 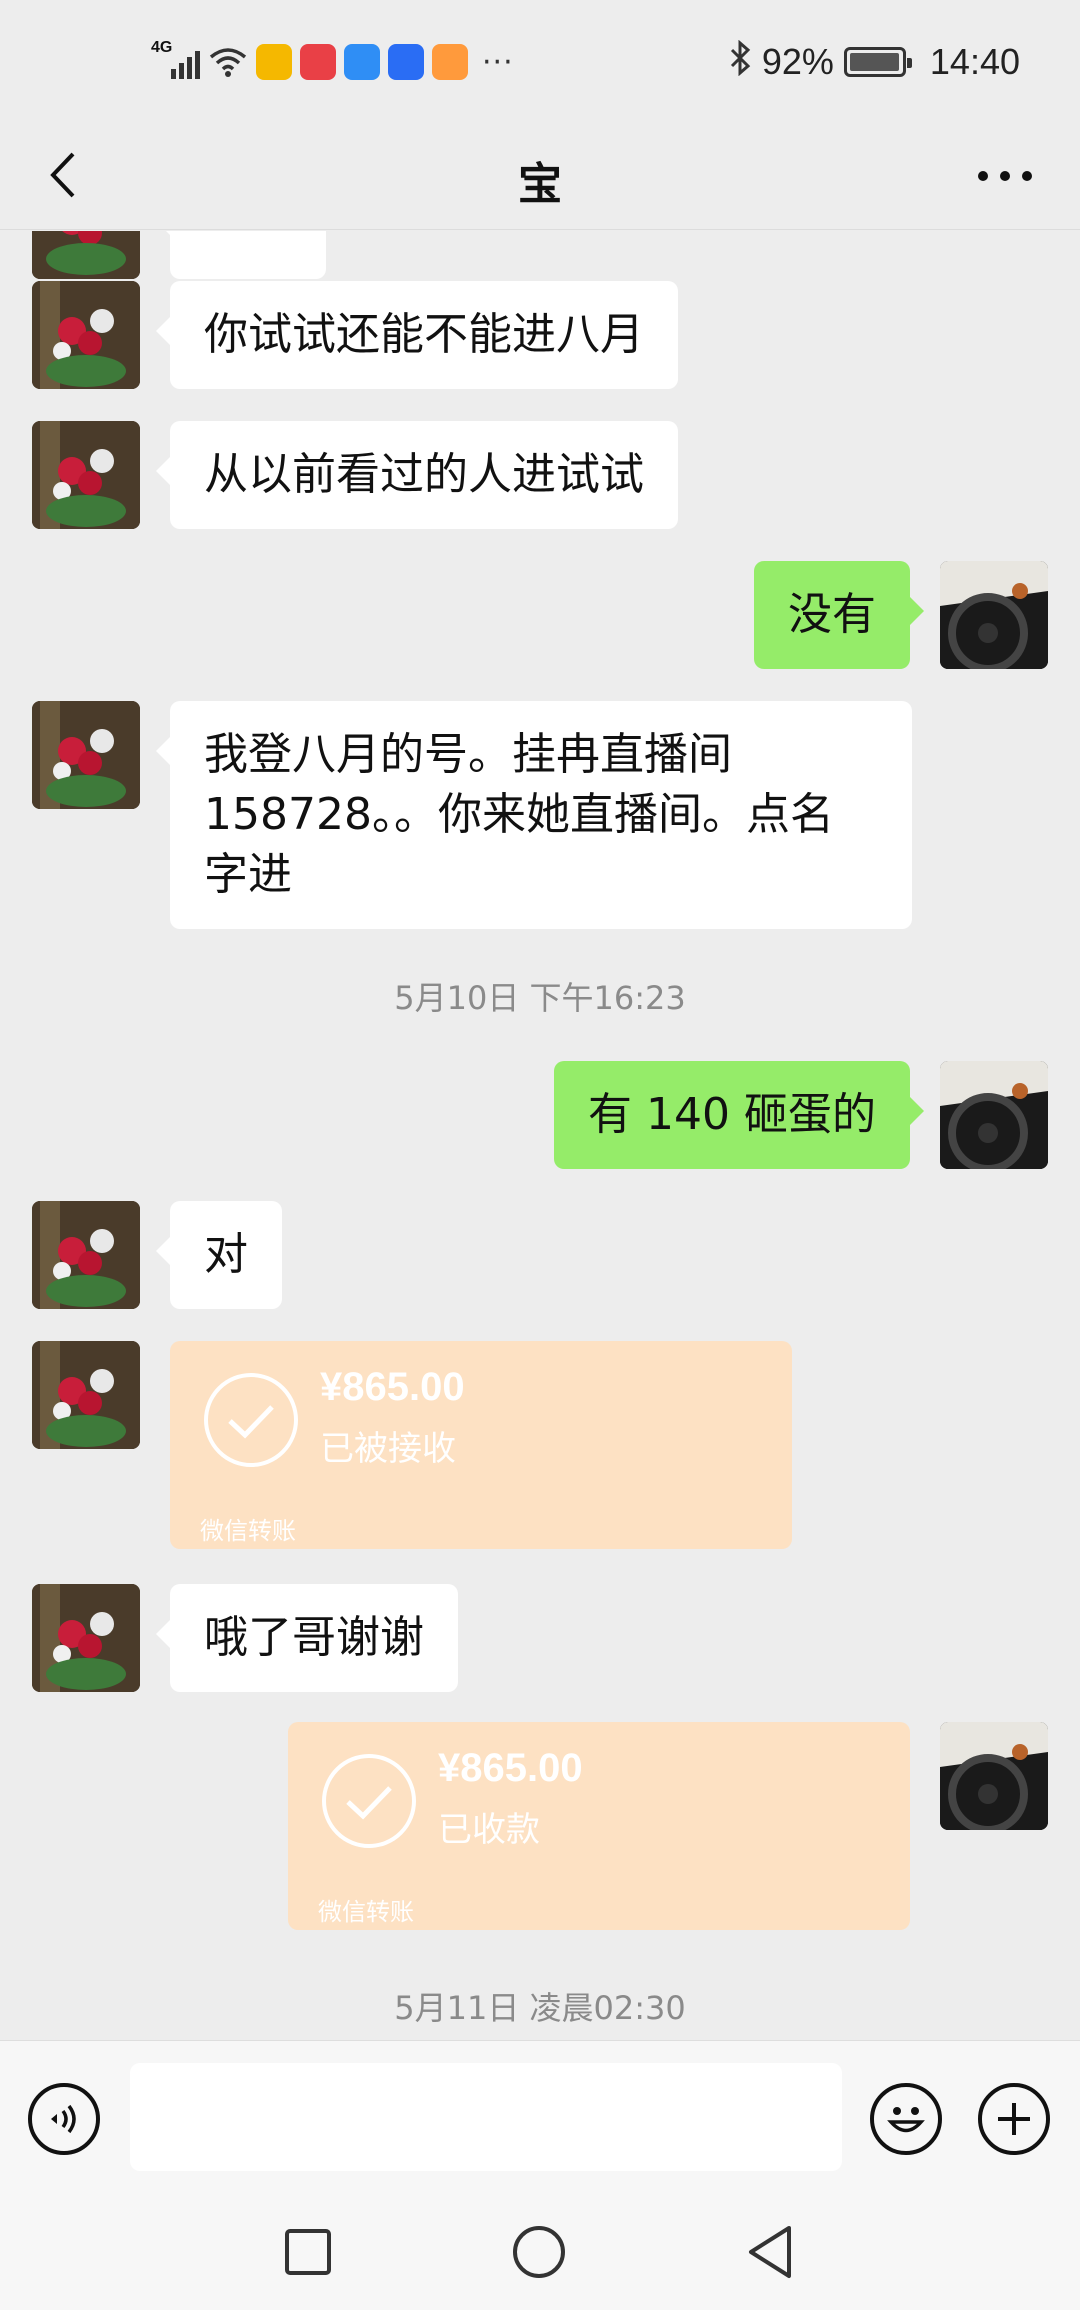 I want to click on home-button, so click(x=539, y=2252).